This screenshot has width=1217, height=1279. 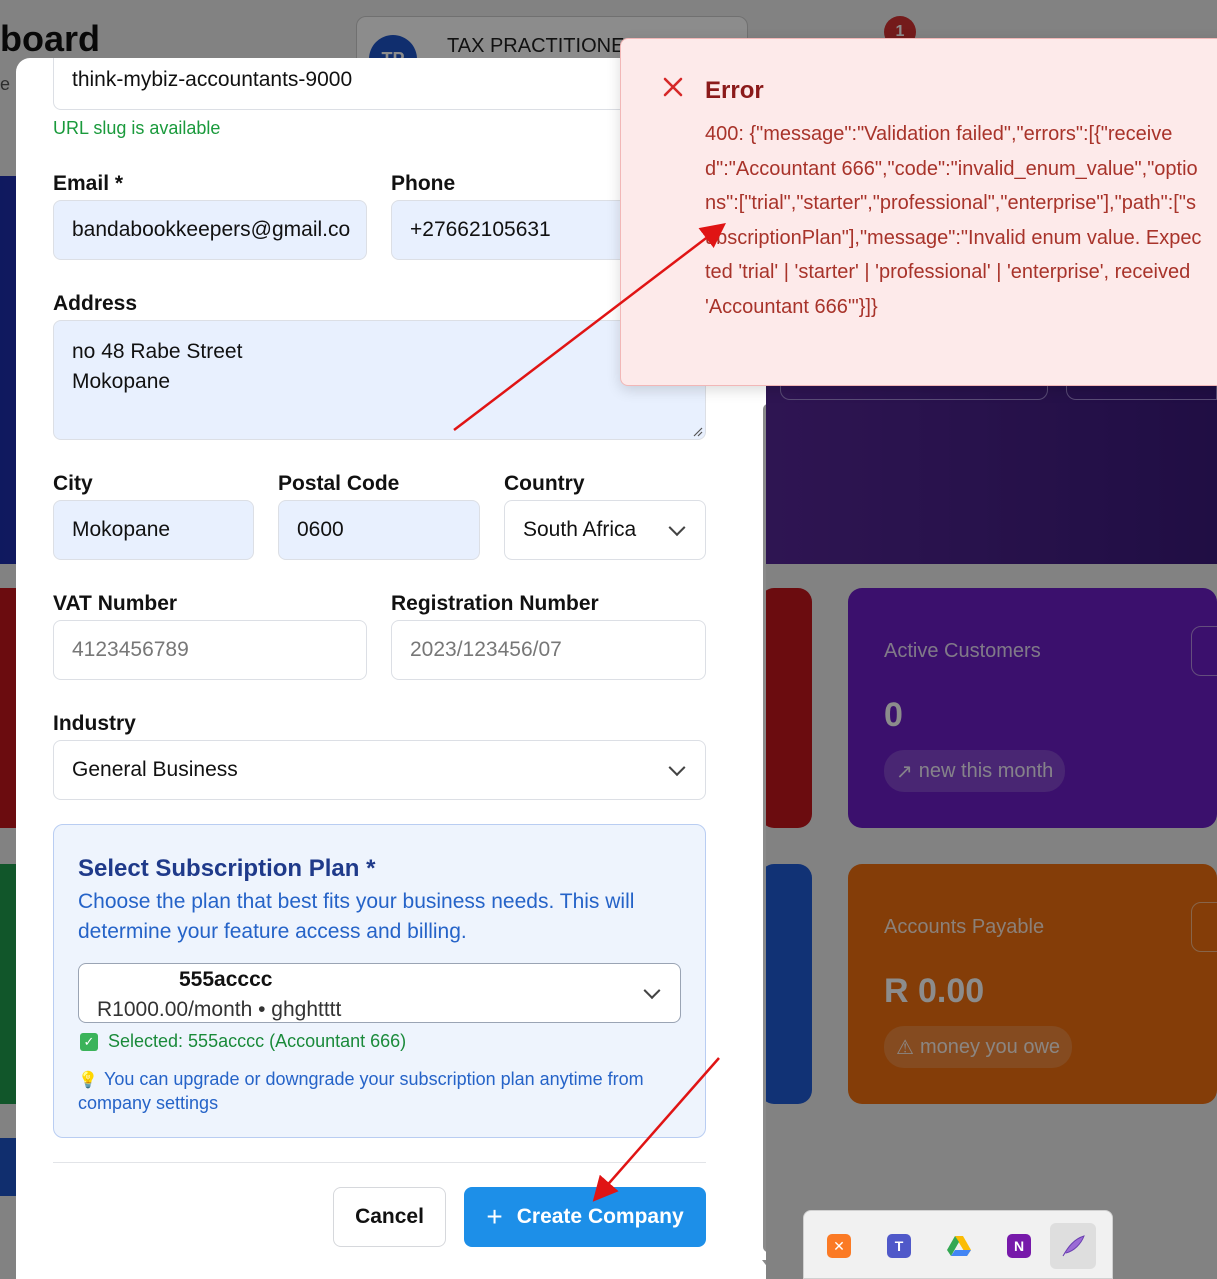 I want to click on plan-selected-confirmation: ✓ Selected: 555acccc (Accountant 666), so click(x=243, y=1041).